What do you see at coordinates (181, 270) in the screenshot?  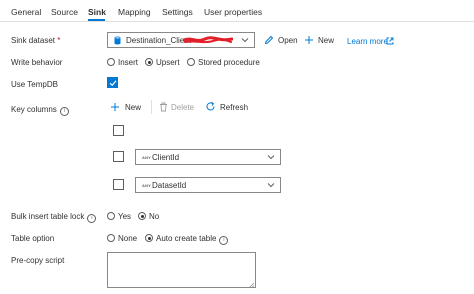 I see `pre-copy-script-textarea` at bounding box center [181, 270].